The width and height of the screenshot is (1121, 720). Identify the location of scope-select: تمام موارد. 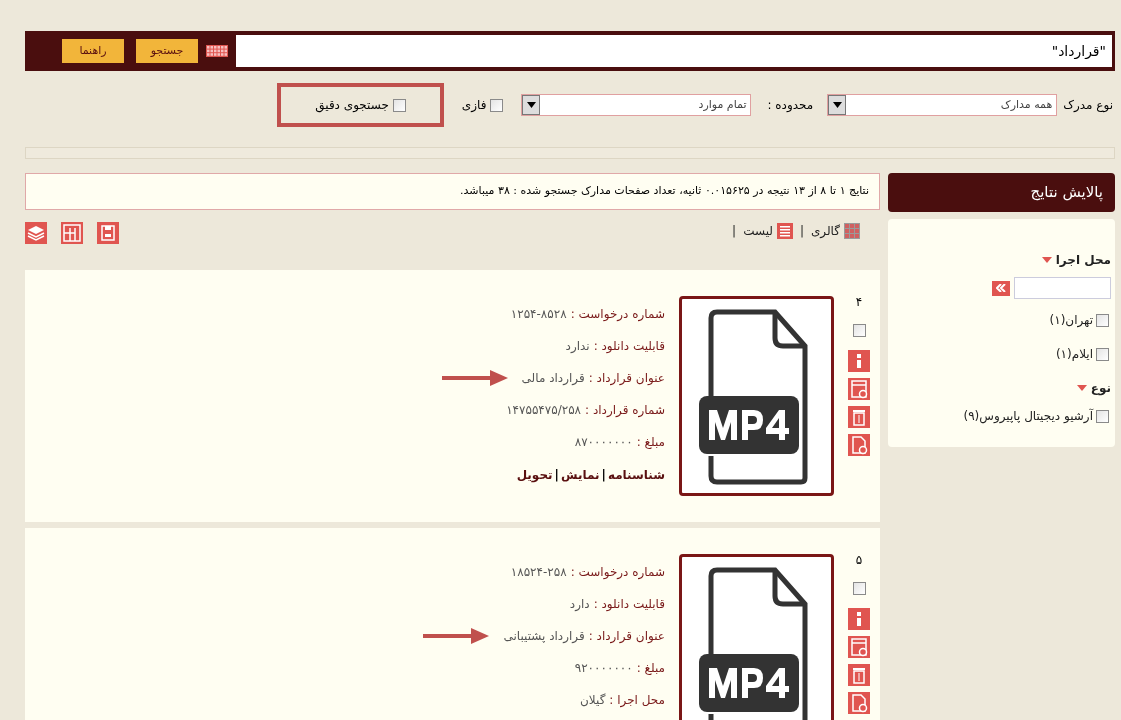
(636, 105).